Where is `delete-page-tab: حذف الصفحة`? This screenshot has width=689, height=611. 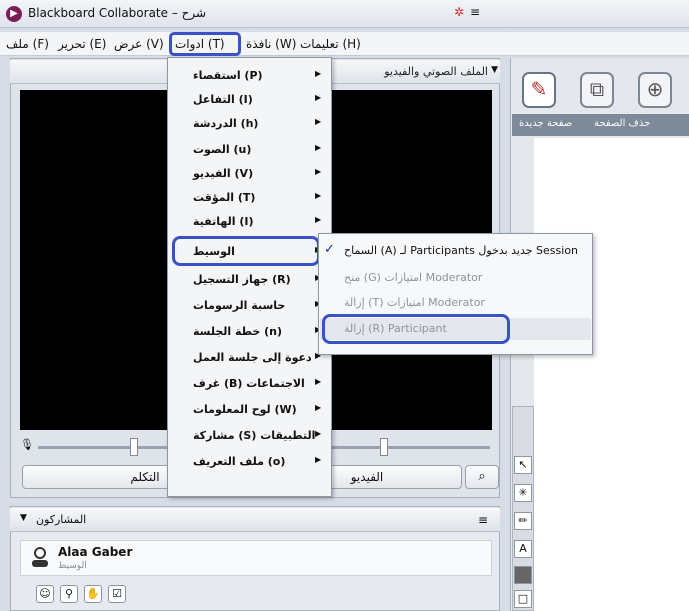
delete-page-tab: حذف الصفحة is located at coordinates (622, 123).